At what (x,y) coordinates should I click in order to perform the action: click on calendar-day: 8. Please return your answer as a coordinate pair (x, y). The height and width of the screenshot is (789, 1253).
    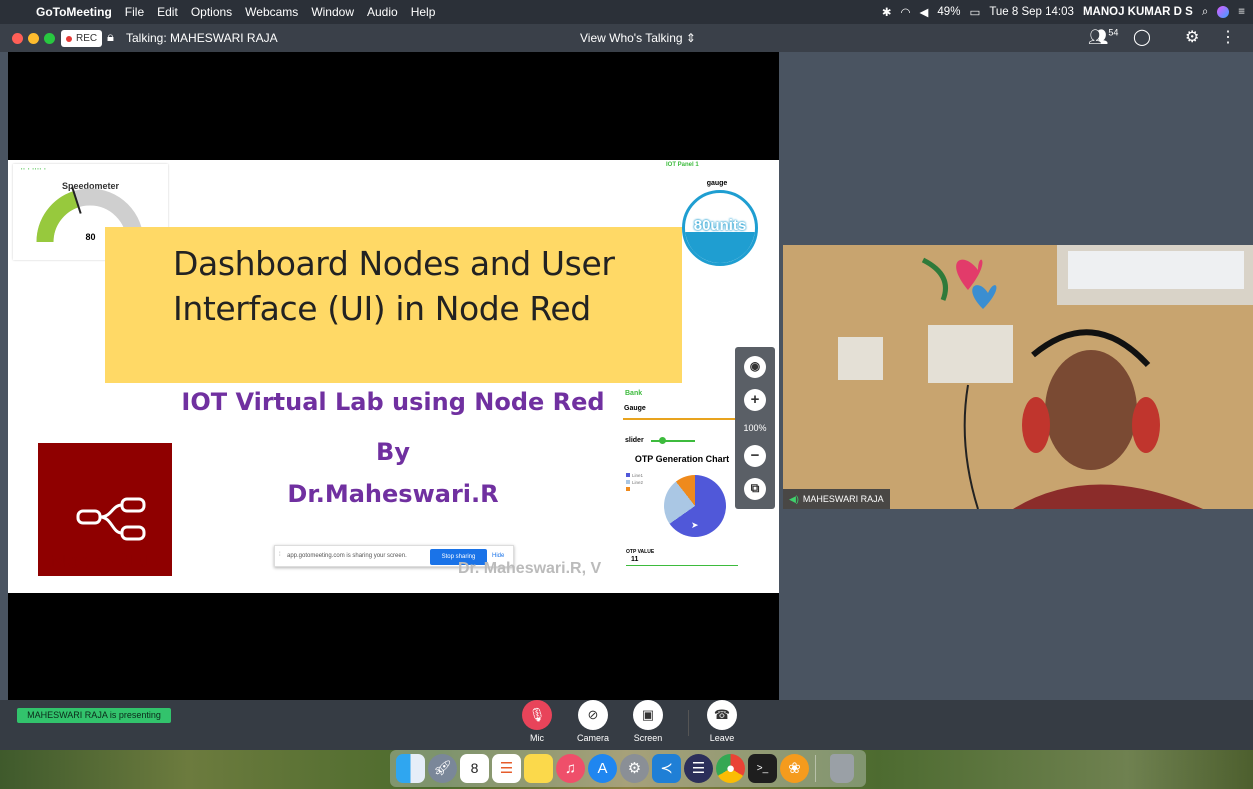
    Looking at the image, I should click on (474, 768).